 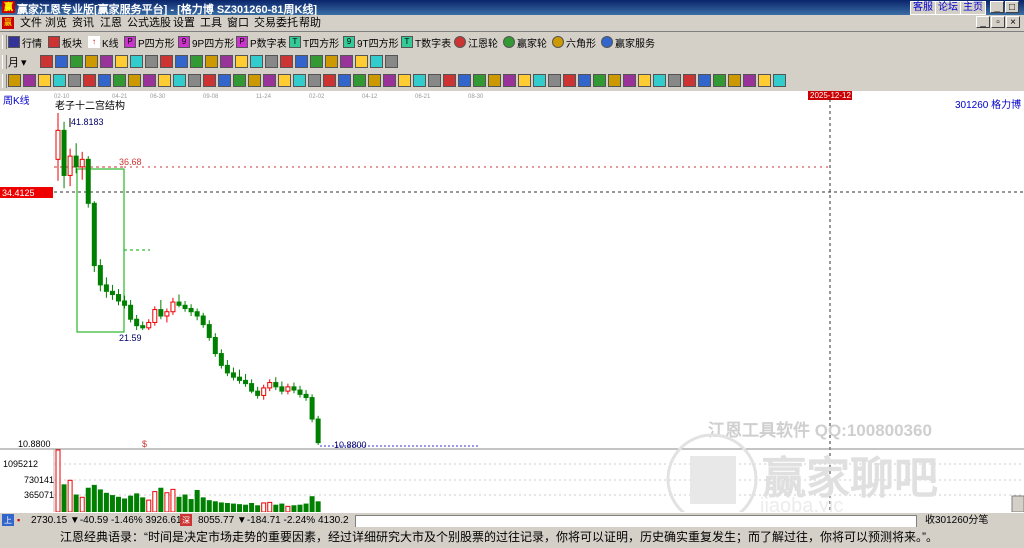 I want to click on menu-tools: 工具, so click(x=211, y=23).